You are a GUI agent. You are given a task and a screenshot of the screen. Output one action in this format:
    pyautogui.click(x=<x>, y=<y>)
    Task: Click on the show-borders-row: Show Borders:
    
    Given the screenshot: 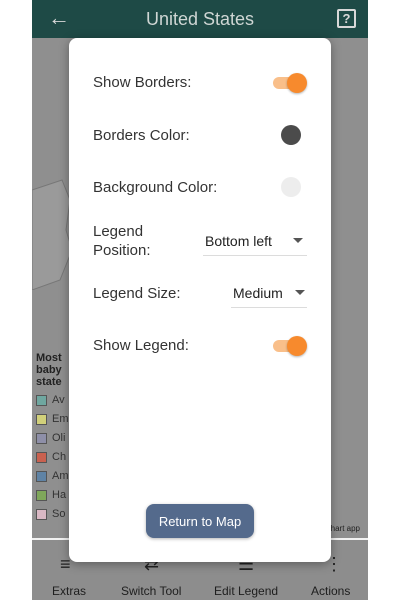 What is the action you would take?
    pyautogui.click(x=200, y=82)
    